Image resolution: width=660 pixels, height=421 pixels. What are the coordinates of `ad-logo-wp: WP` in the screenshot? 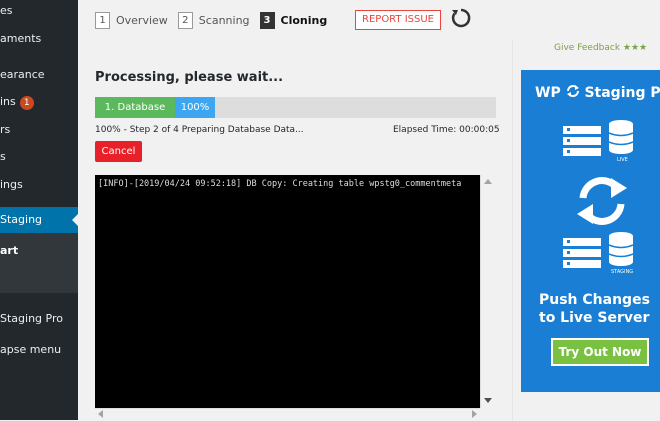 It's located at (548, 93).